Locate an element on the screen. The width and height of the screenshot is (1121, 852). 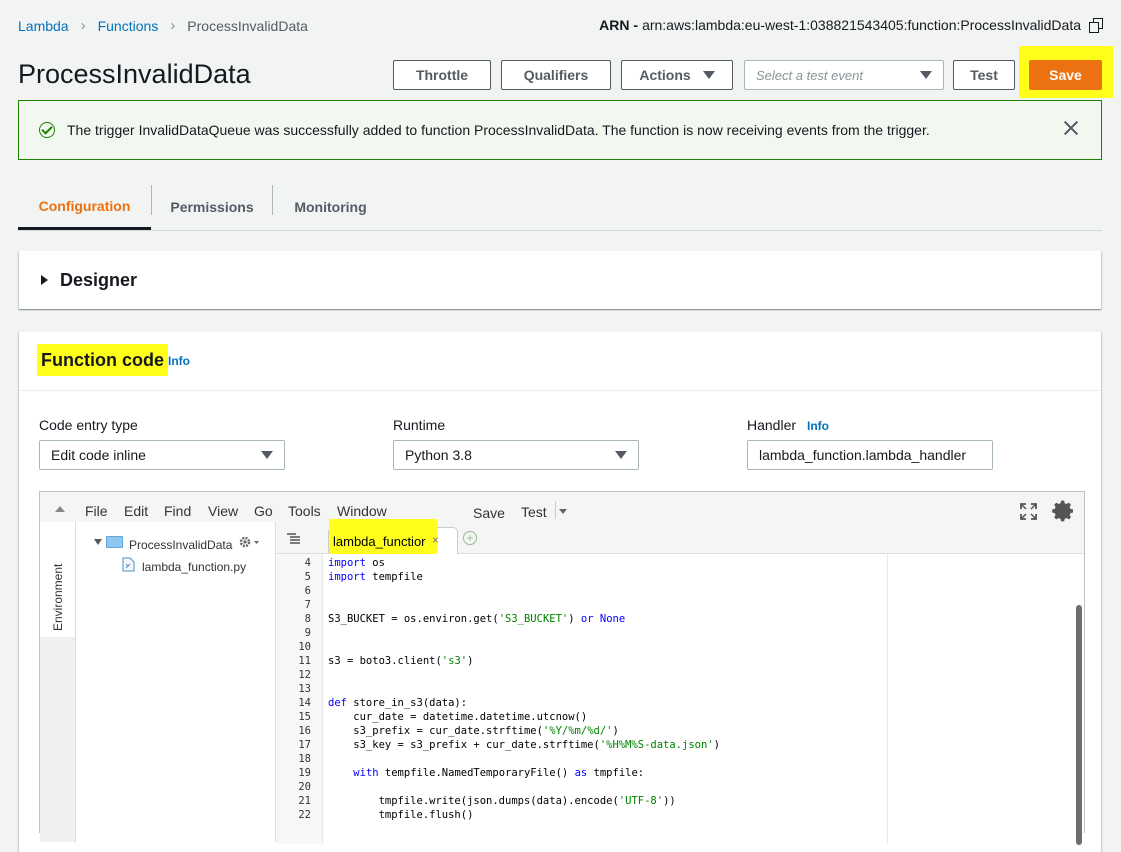
qualifiers-button: Qualifiers is located at coordinates (556, 75).